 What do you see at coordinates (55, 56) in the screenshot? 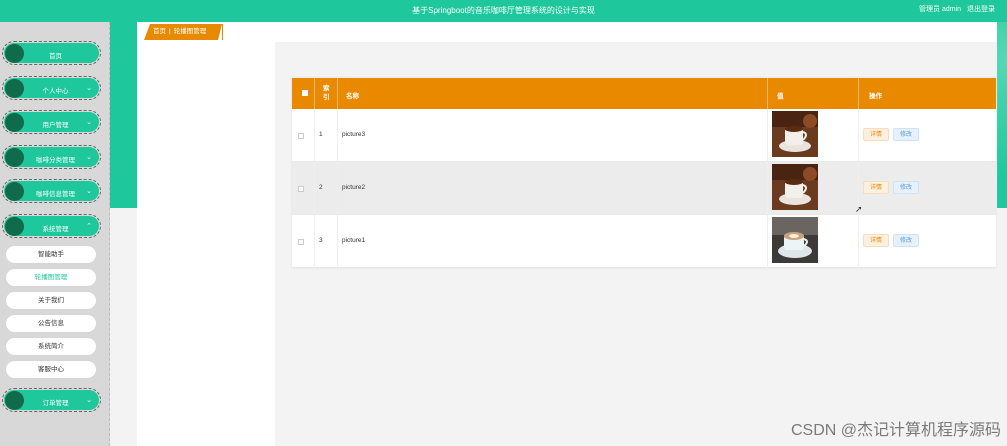
I see `sidebar-item-label: 首页` at bounding box center [55, 56].